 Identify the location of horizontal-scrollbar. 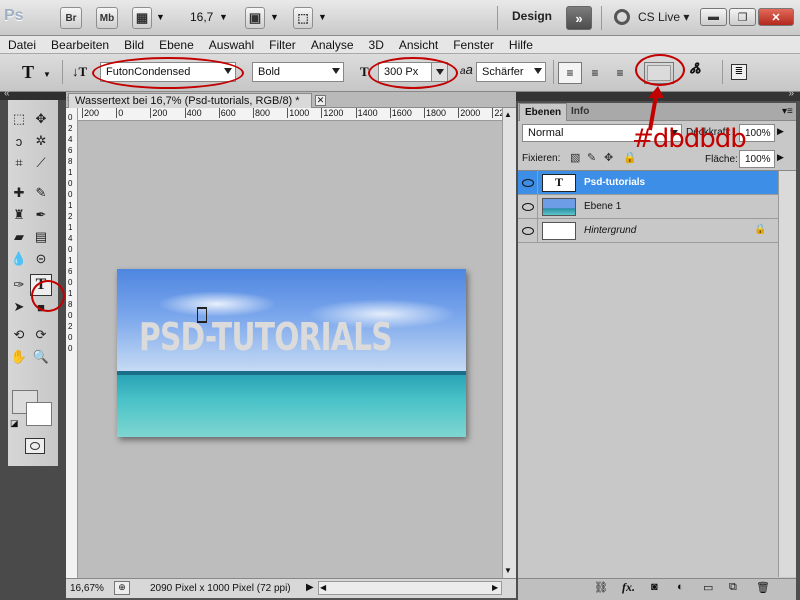
(410, 588).